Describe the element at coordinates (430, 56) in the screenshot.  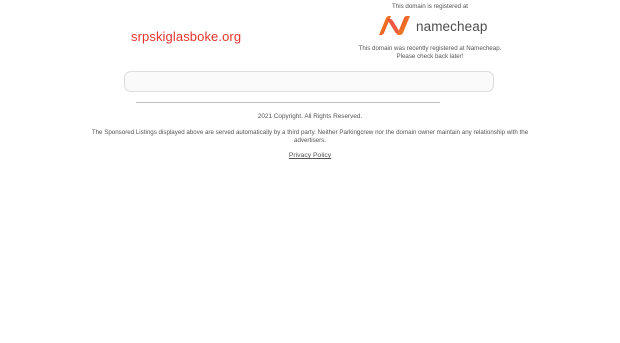
I see `recently-registered-line2: Please check back later!` at that location.